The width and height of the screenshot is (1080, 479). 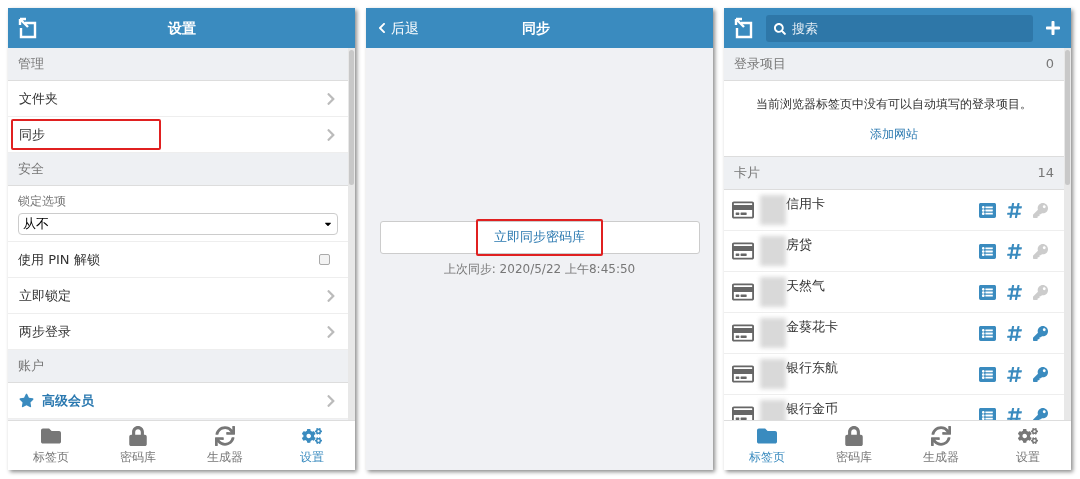 I want to click on row-label: 两步登录, so click(x=45, y=331).